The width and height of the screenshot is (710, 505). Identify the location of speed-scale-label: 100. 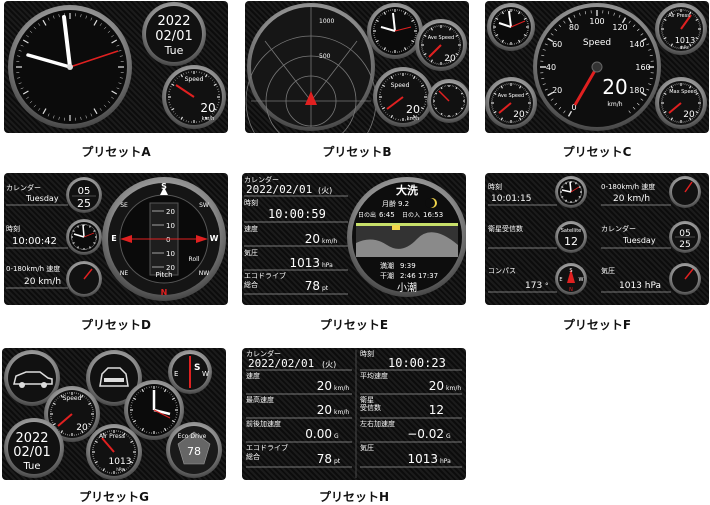
(596, 21).